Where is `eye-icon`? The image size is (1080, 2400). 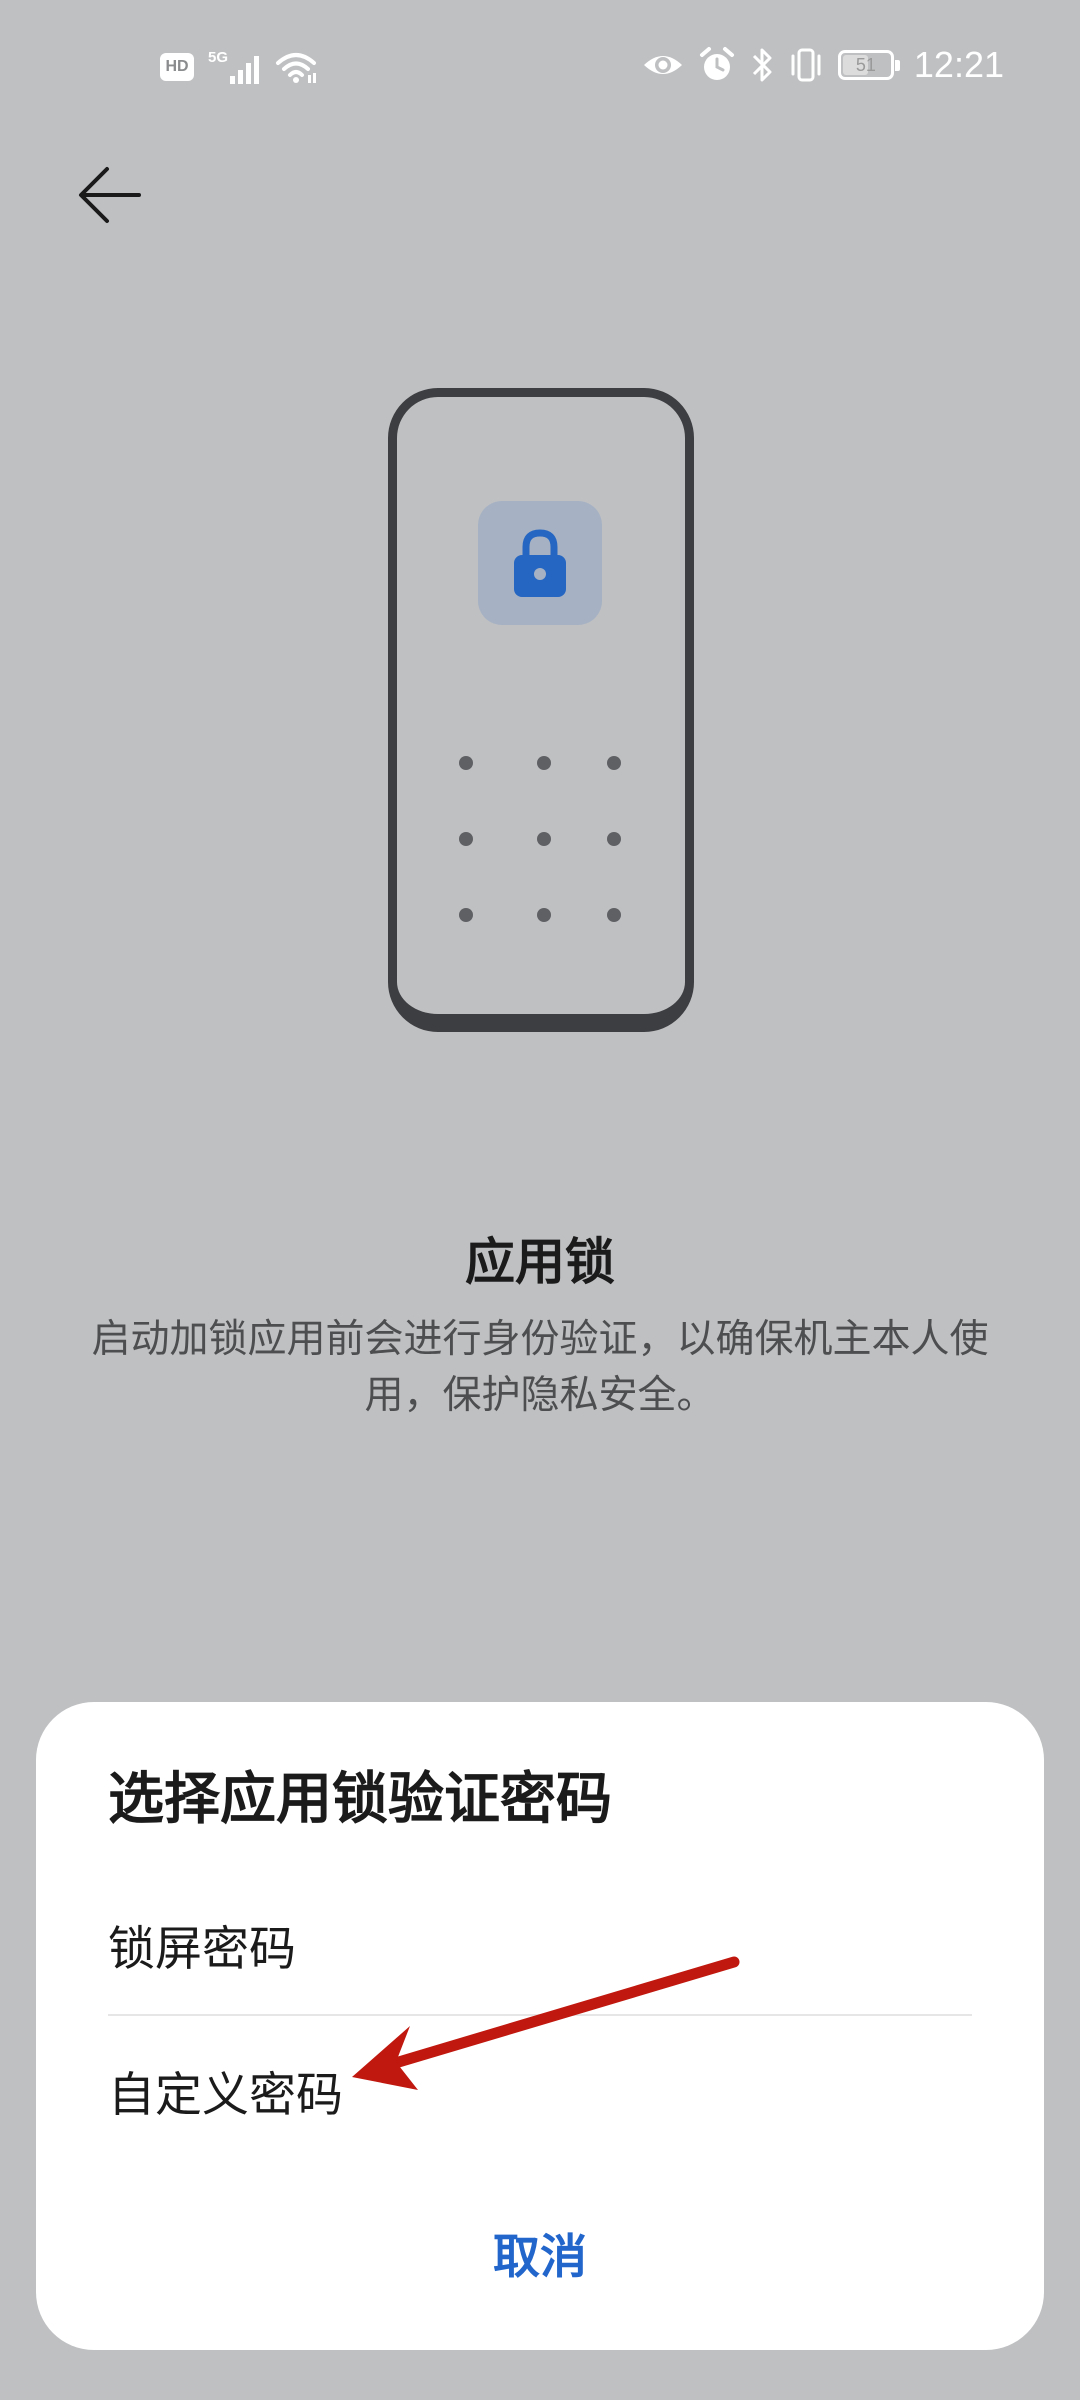 eye-icon is located at coordinates (663, 65).